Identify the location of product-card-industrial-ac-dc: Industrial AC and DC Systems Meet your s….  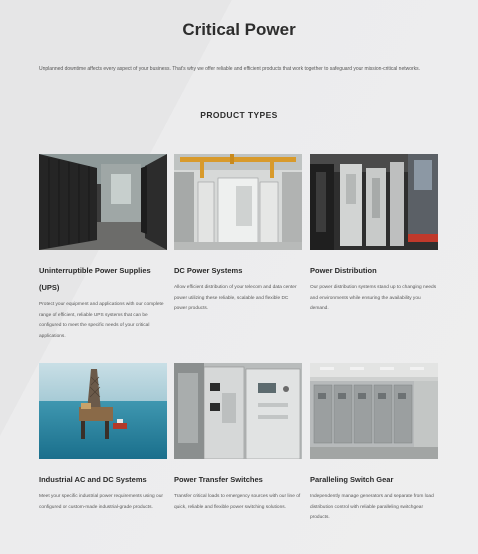
(103, 438).